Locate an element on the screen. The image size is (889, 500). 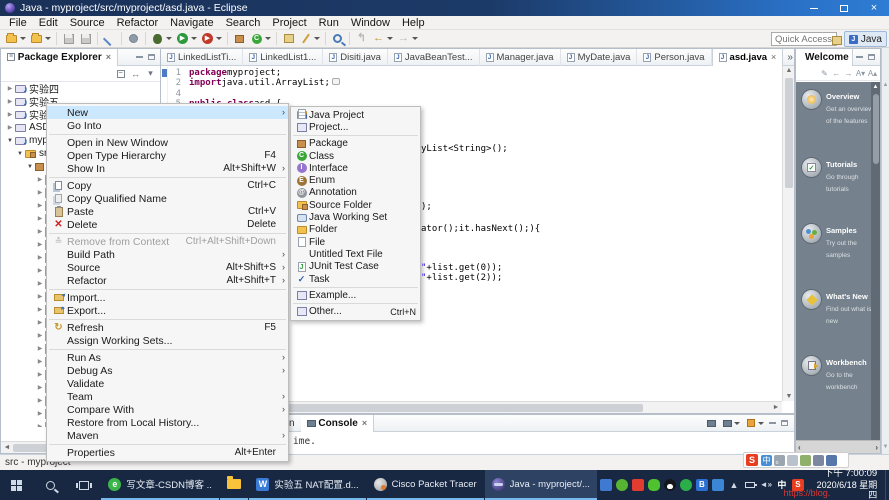
taskbar-search-button is located at coordinates (51, 485).